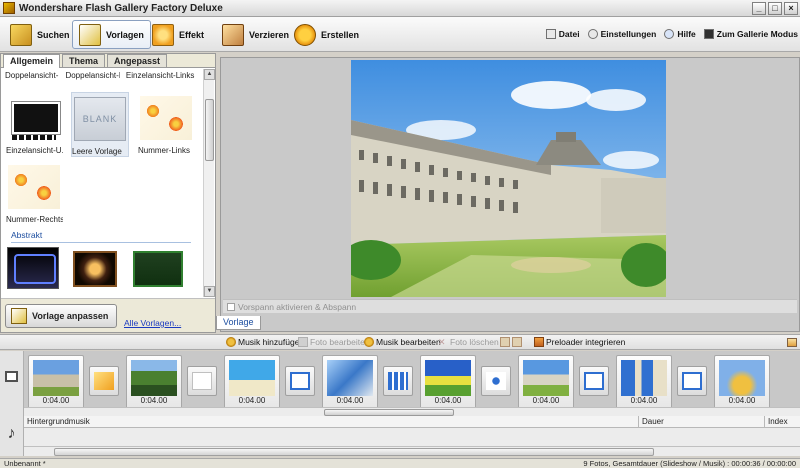  What do you see at coordinates (369, 342) in the screenshot?
I see `music-edit-icon` at bounding box center [369, 342].